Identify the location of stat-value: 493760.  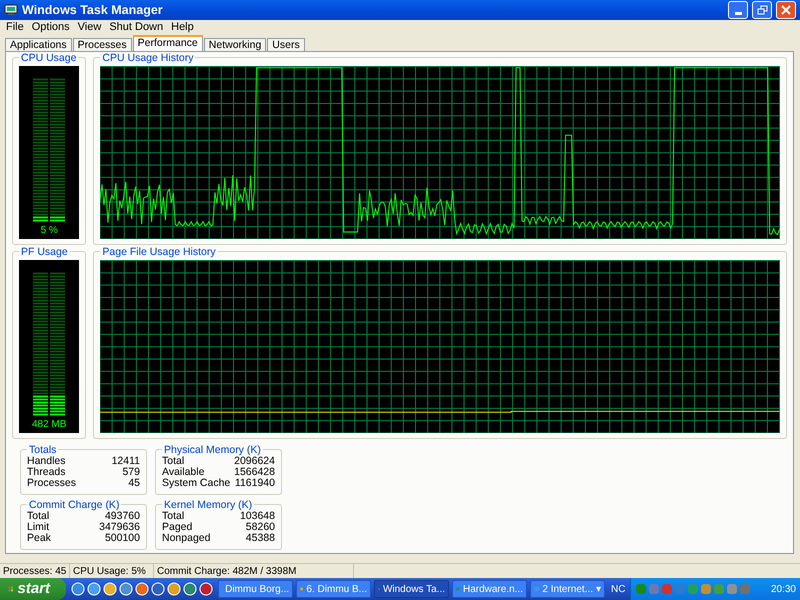
(122, 516).